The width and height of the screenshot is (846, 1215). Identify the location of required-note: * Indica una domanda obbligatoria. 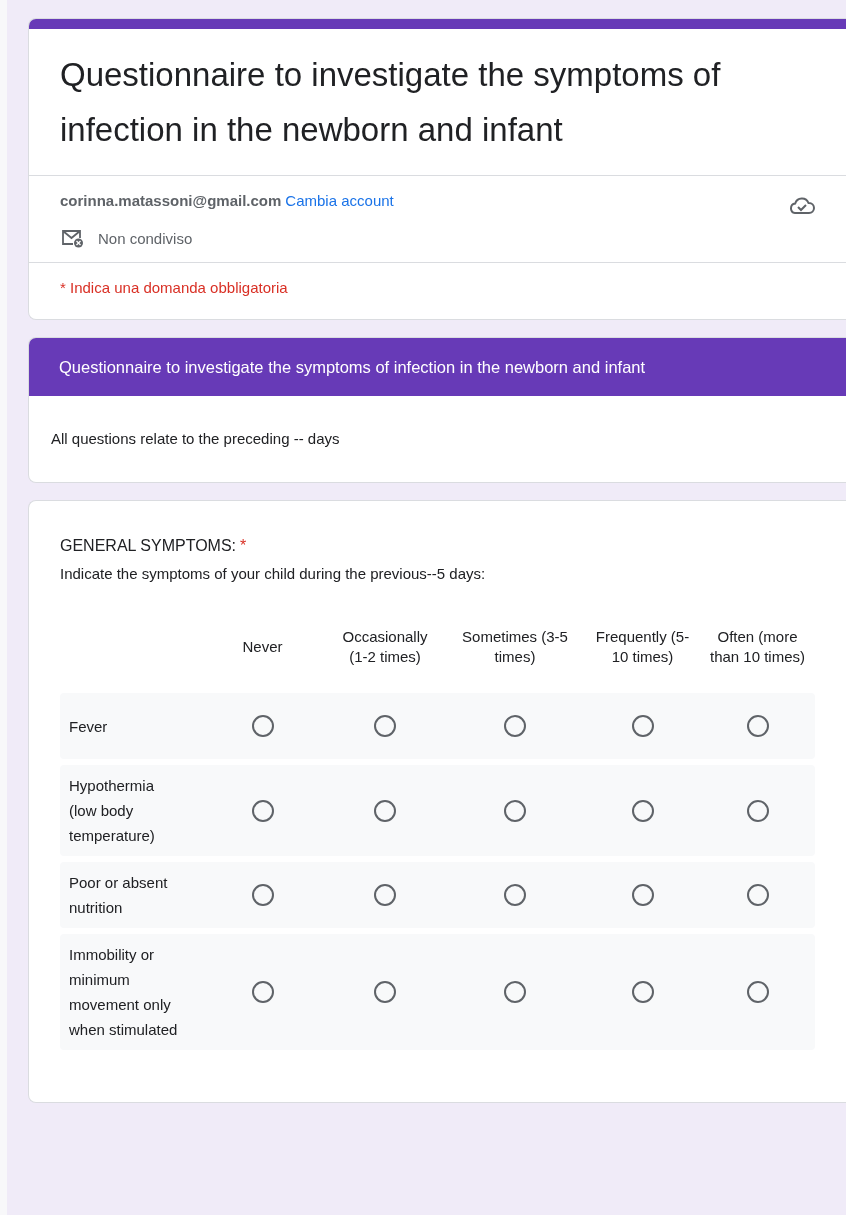
(174, 288).